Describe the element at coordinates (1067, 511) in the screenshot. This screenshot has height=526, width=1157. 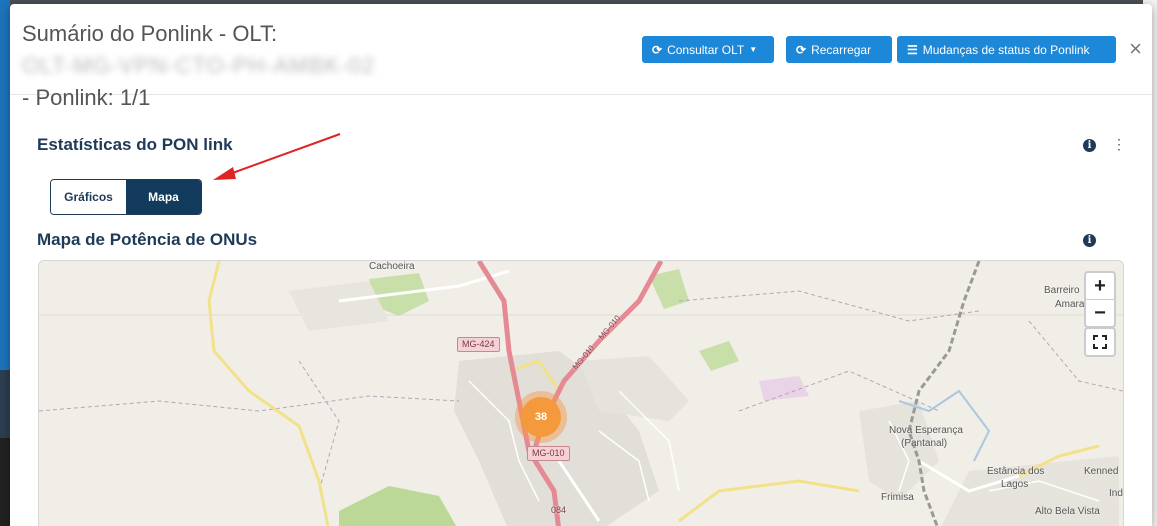
I see `place-label: Alto Bela Vista` at that location.